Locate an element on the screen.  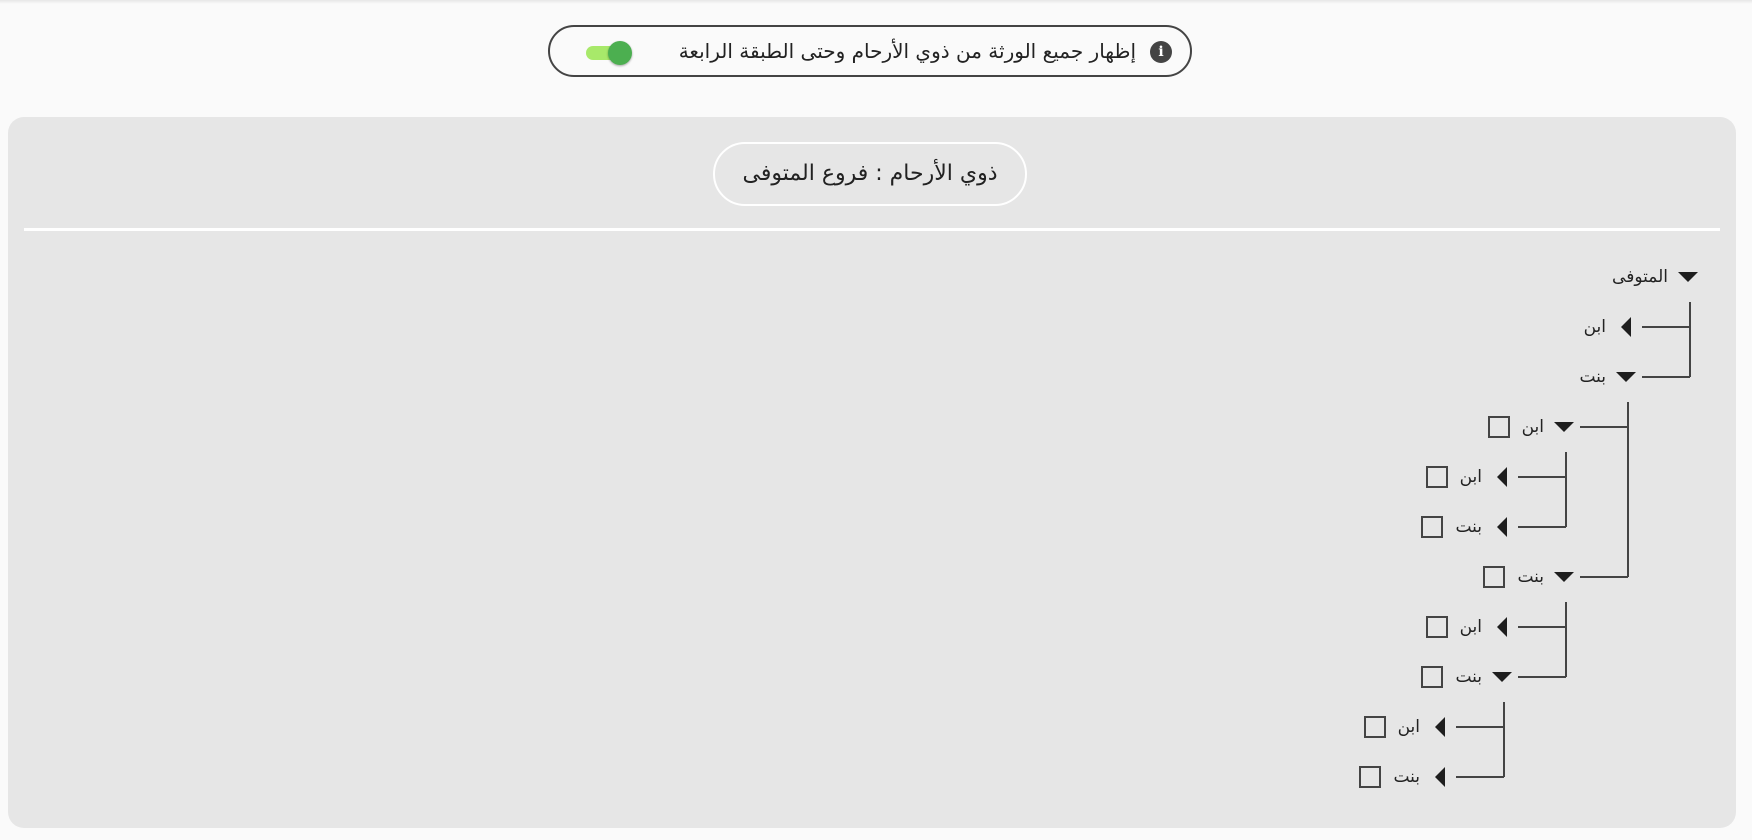
show-all-heirs-switch is located at coordinates (610, 53).